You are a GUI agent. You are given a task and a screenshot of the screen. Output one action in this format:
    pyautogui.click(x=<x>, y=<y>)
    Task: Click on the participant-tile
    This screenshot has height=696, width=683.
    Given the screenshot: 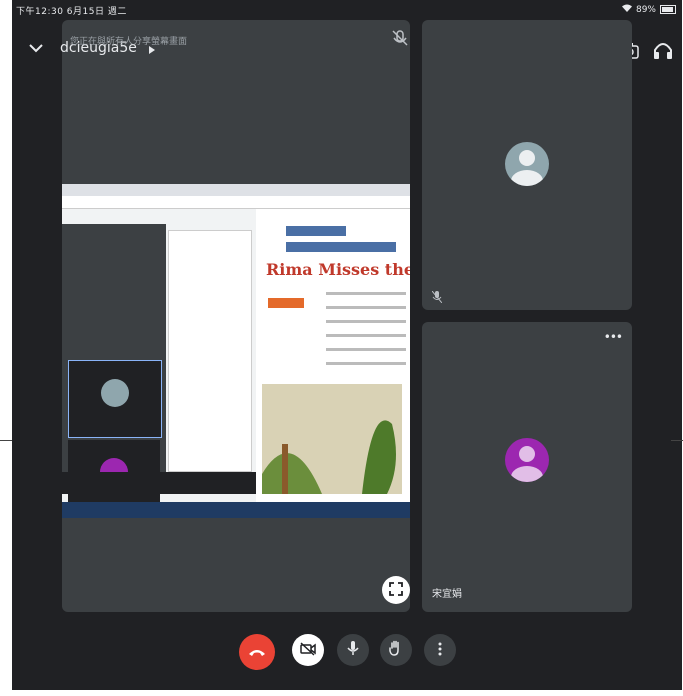 What is the action you would take?
    pyautogui.click(x=527, y=165)
    